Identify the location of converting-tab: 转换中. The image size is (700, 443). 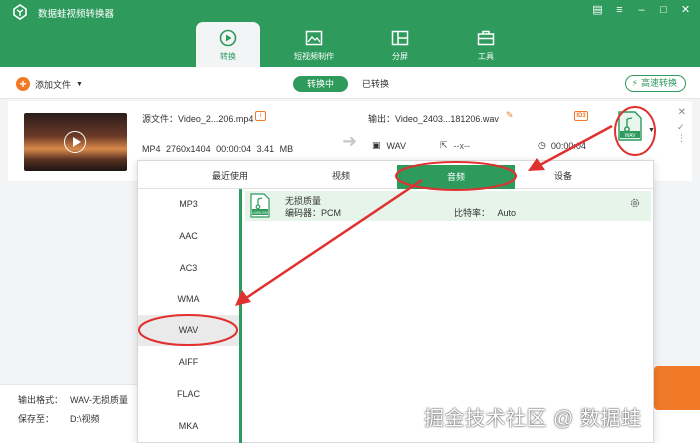
(321, 84).